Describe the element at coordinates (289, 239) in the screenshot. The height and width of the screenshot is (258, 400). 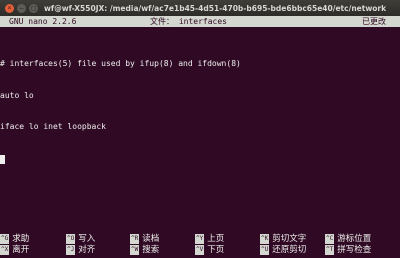
I see `shortcut-label: 剪切文字` at that location.